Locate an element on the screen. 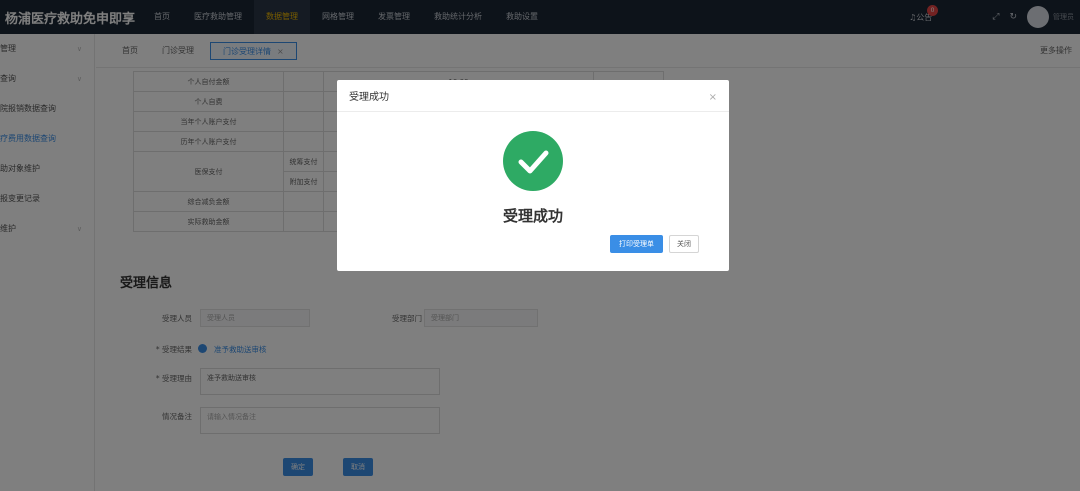 This screenshot has width=1080, height=491. success-dialog: 受理成功 × 受理成功 打印受理单 关闭 is located at coordinates (533, 175).